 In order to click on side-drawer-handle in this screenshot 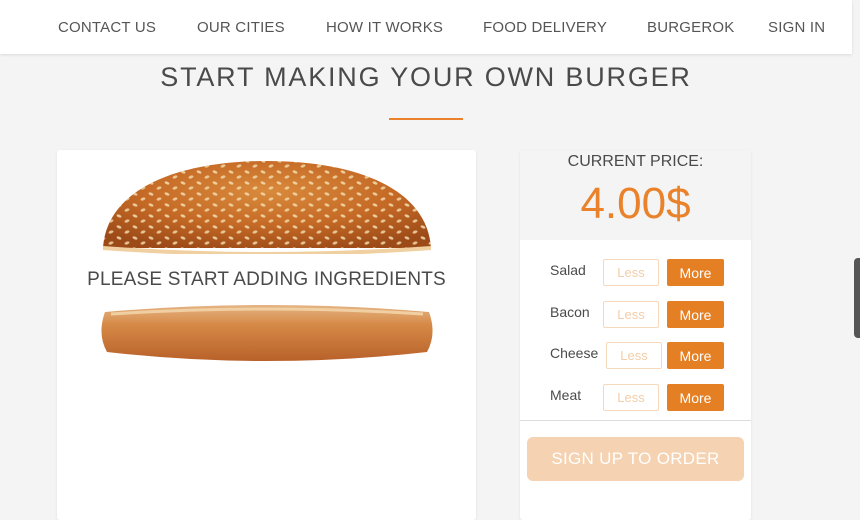, I will do `click(857, 298)`.